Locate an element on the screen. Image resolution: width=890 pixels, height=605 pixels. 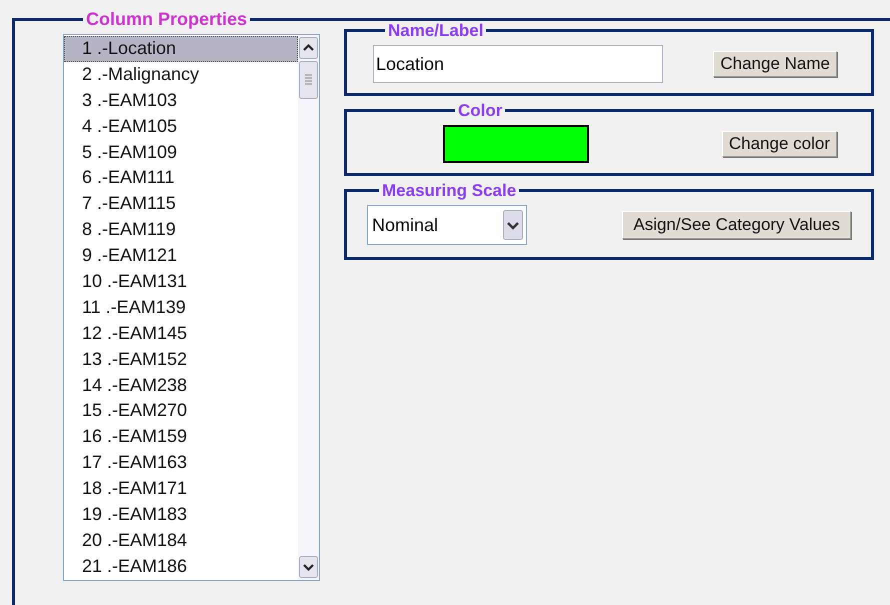
list-item: 2 .-Malignancy is located at coordinates (181, 75).